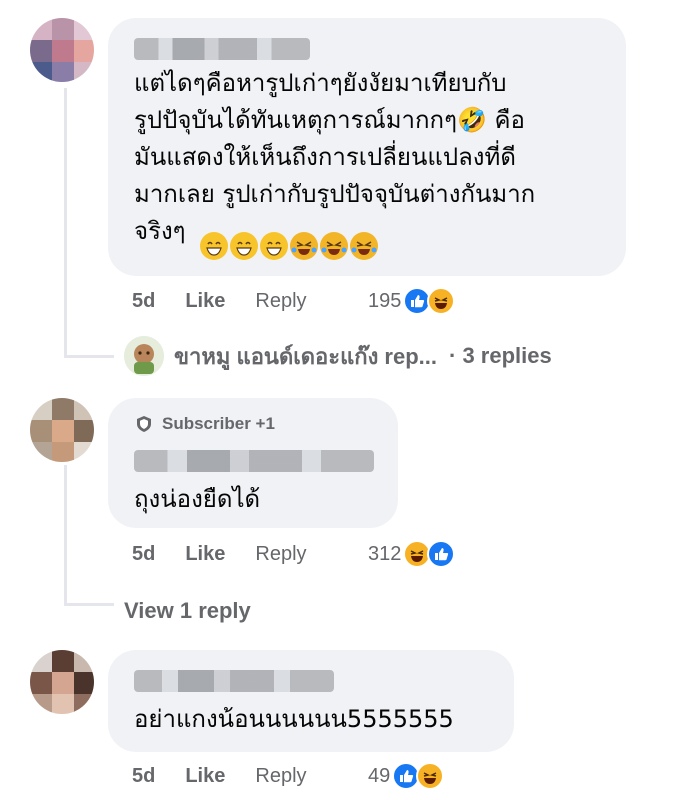 Image resolution: width=690 pixels, height=800 pixels. What do you see at coordinates (320, 83) in the screenshot?
I see `comment-text-line: แต่ไดๆคือหารูปเก่าๆยังงัยมาเทียบกับ` at bounding box center [320, 83].